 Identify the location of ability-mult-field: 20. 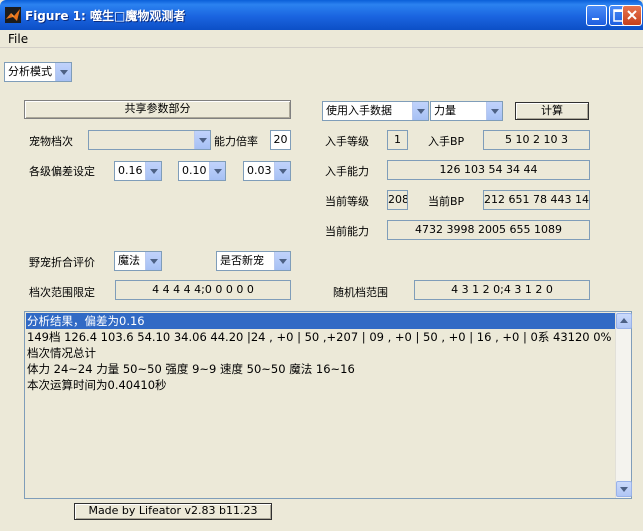
(280, 140).